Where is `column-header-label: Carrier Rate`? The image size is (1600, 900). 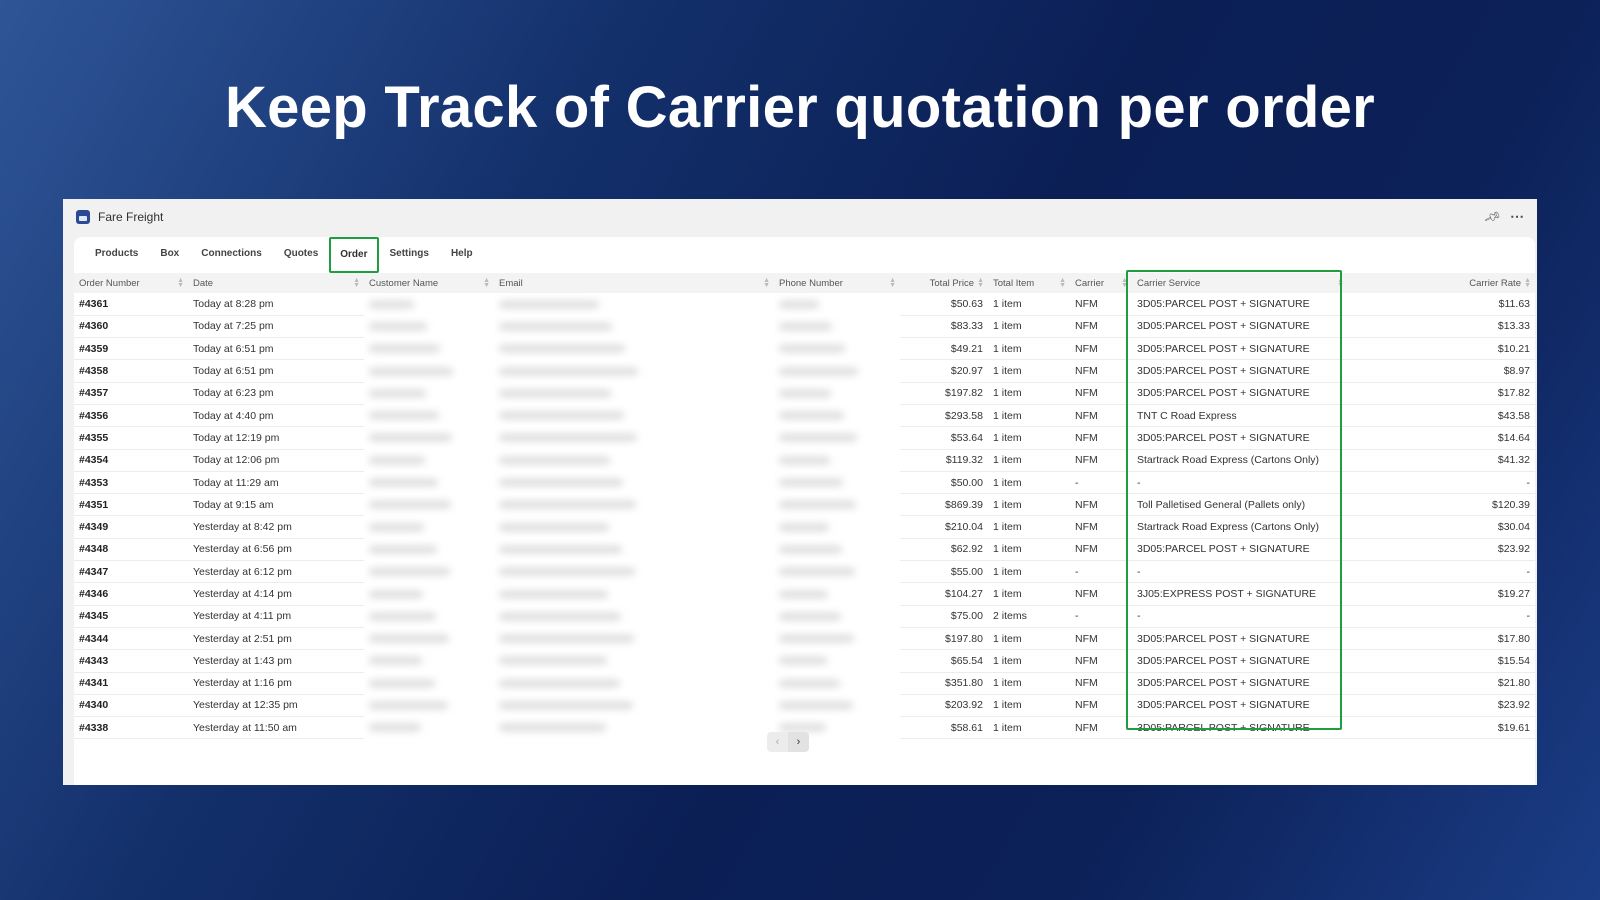 column-header-label: Carrier Rate is located at coordinates (1495, 283).